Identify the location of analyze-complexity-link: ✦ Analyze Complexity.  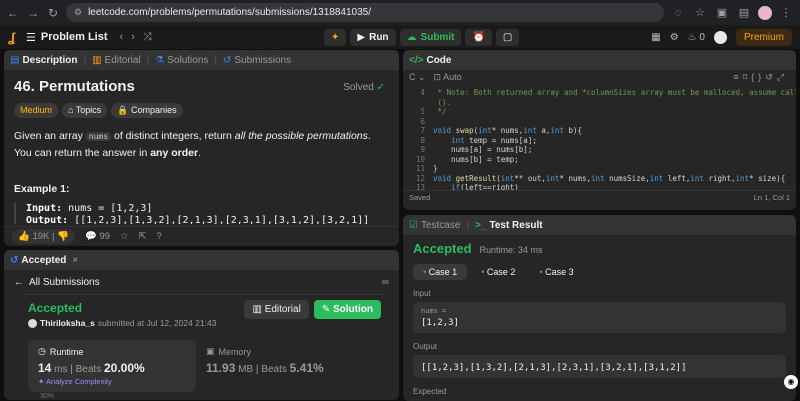
(112, 381).